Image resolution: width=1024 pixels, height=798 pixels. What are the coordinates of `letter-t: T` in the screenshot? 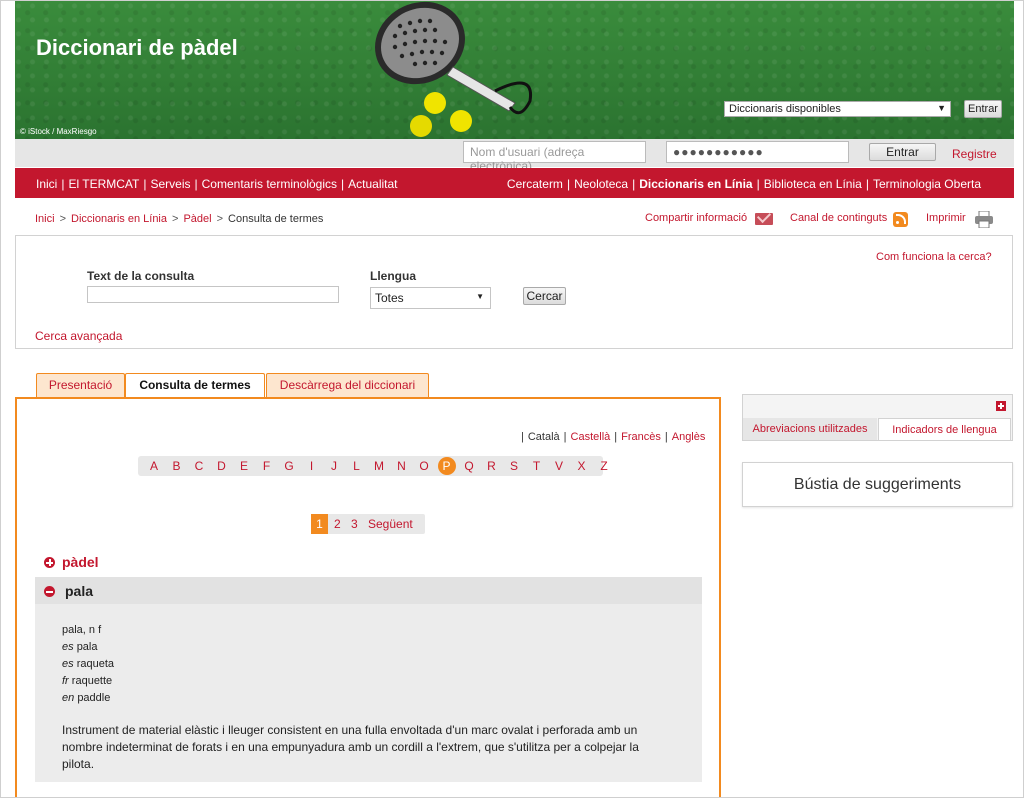 It's located at (537, 466).